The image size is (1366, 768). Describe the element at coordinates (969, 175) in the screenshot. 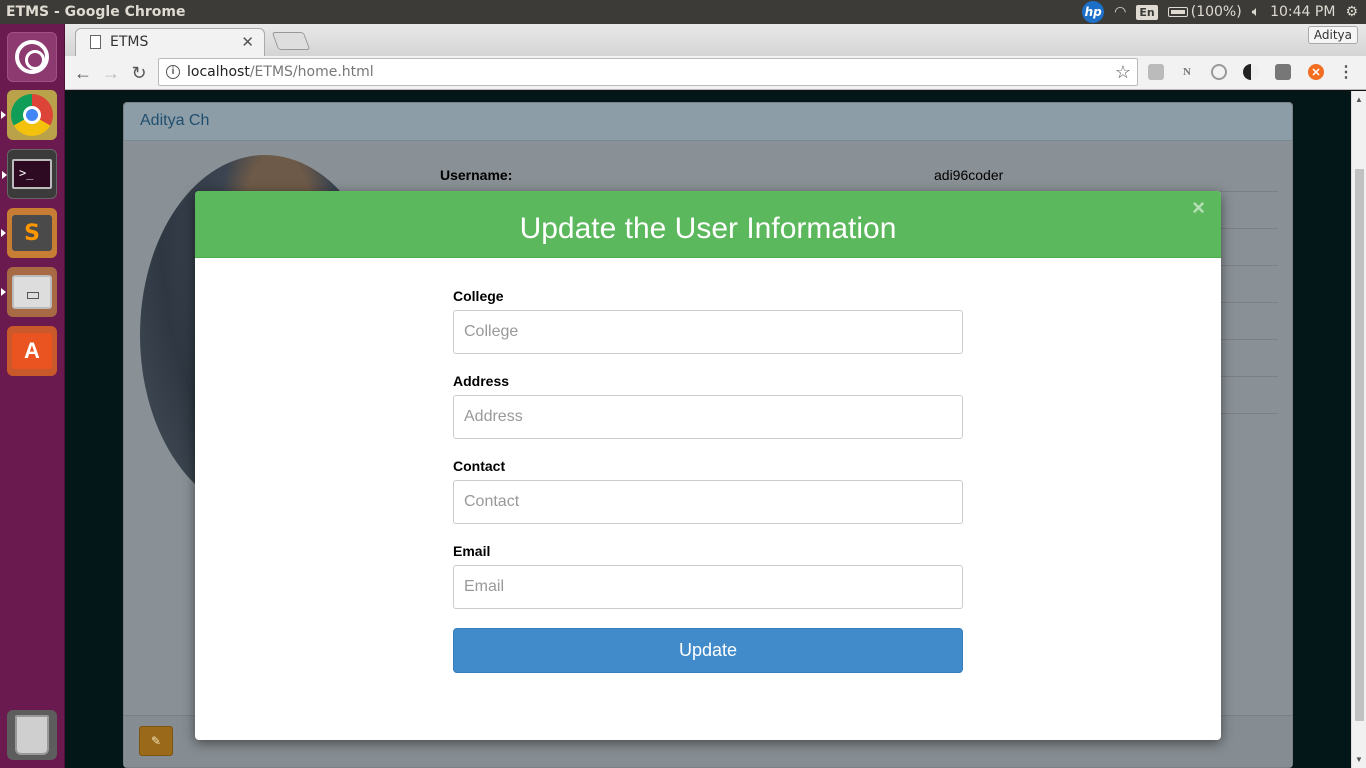

I see `info-value: adi96coder` at that location.